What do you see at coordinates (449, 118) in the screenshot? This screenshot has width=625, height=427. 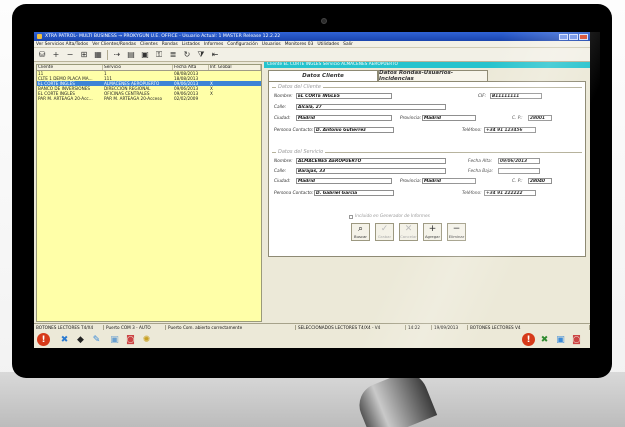 I see `cliente-provincia-field: Madrid` at bounding box center [449, 118].